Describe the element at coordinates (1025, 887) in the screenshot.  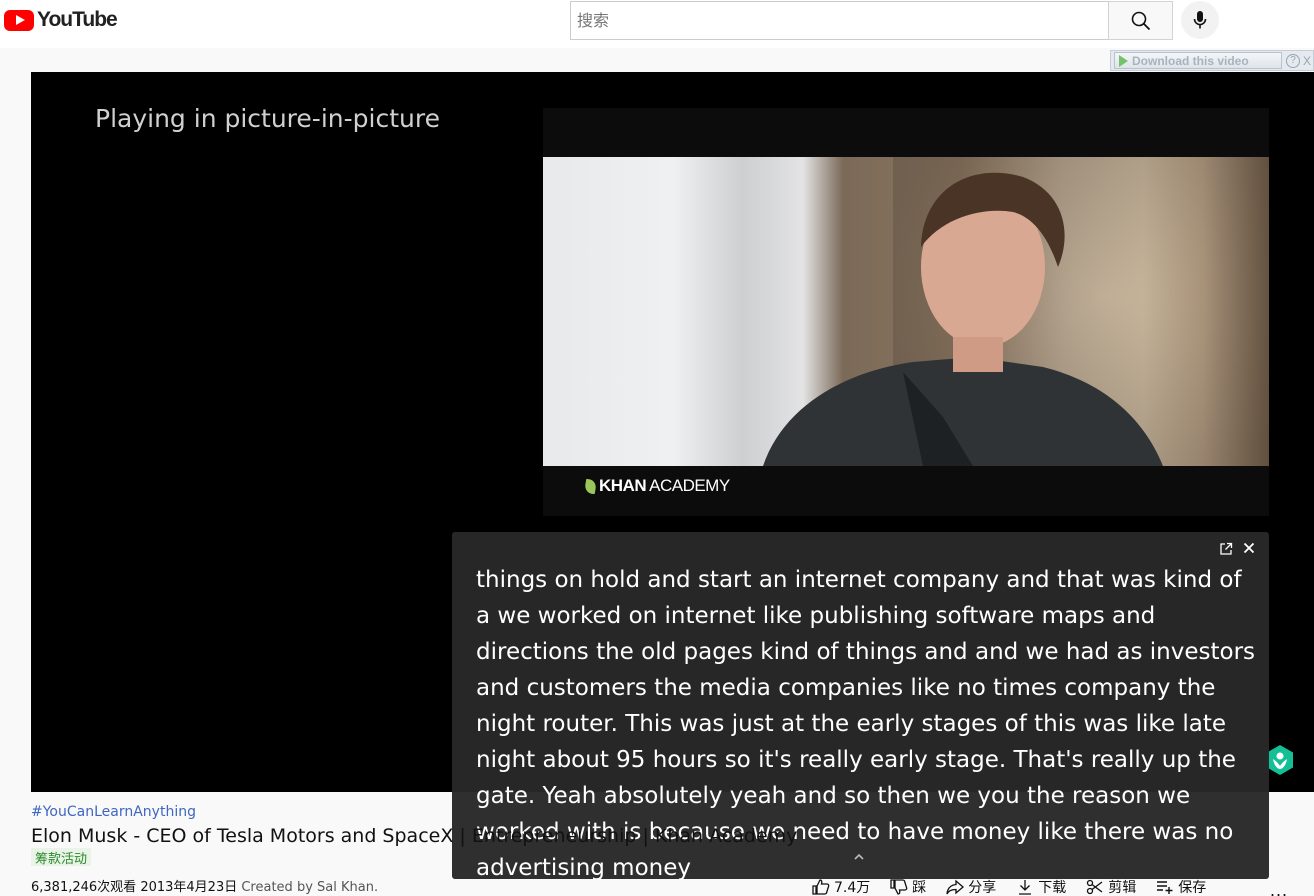
I see `download-icon` at that location.